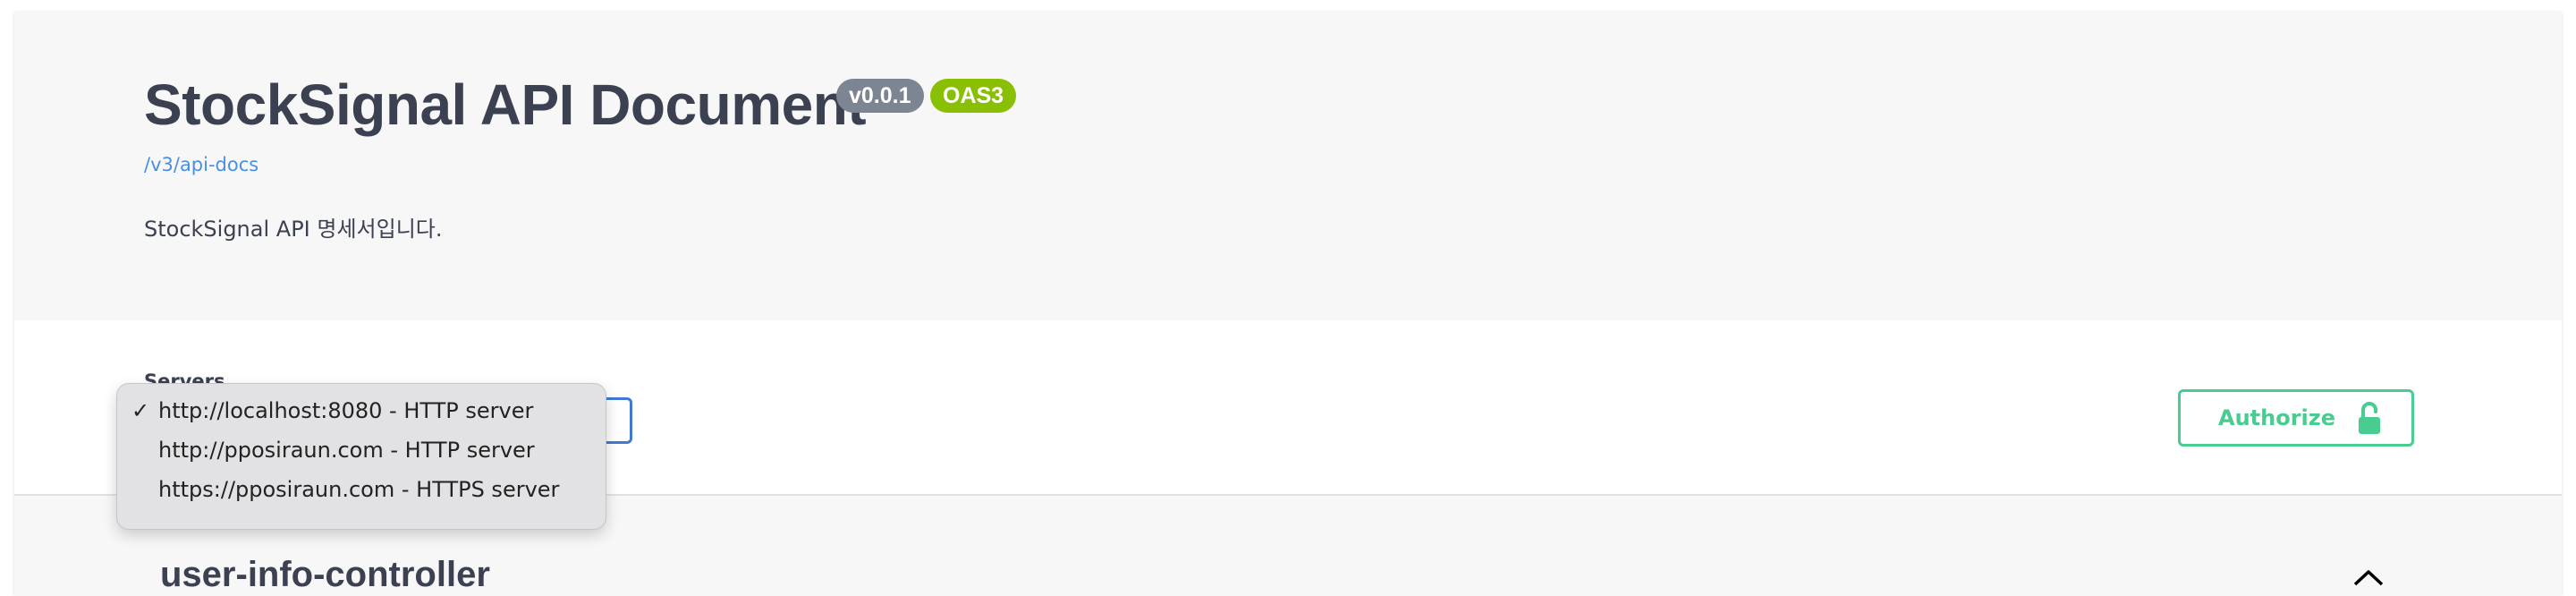 The image size is (2576, 596). I want to click on page-title: StockSignal API Document, so click(505, 104).